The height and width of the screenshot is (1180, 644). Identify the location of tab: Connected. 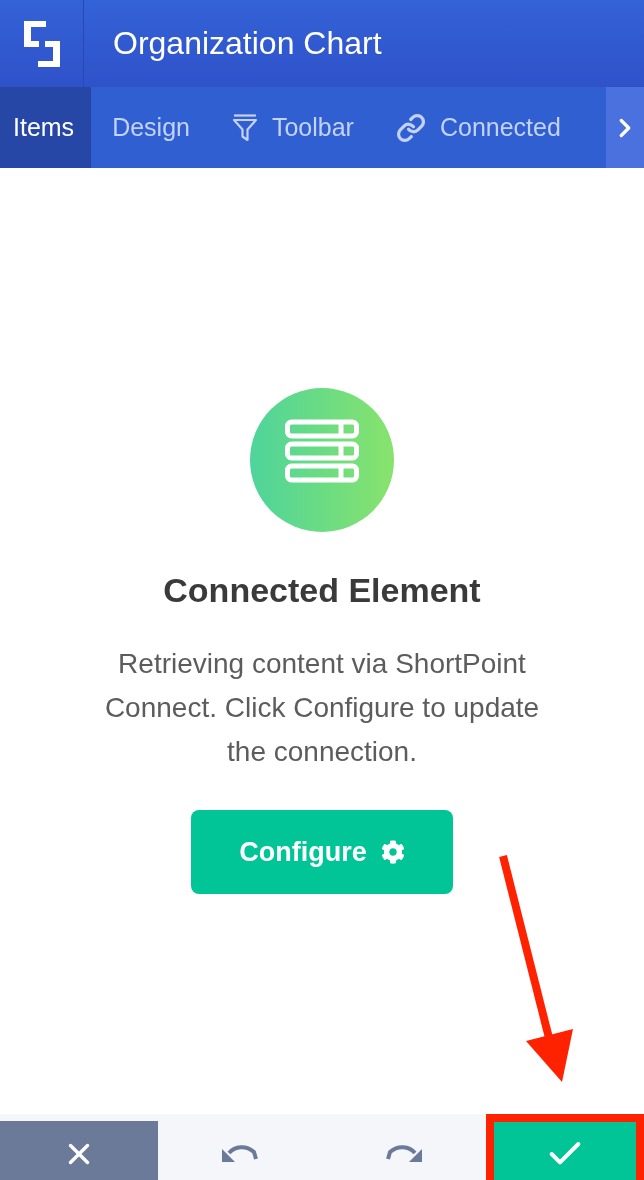
(478, 127).